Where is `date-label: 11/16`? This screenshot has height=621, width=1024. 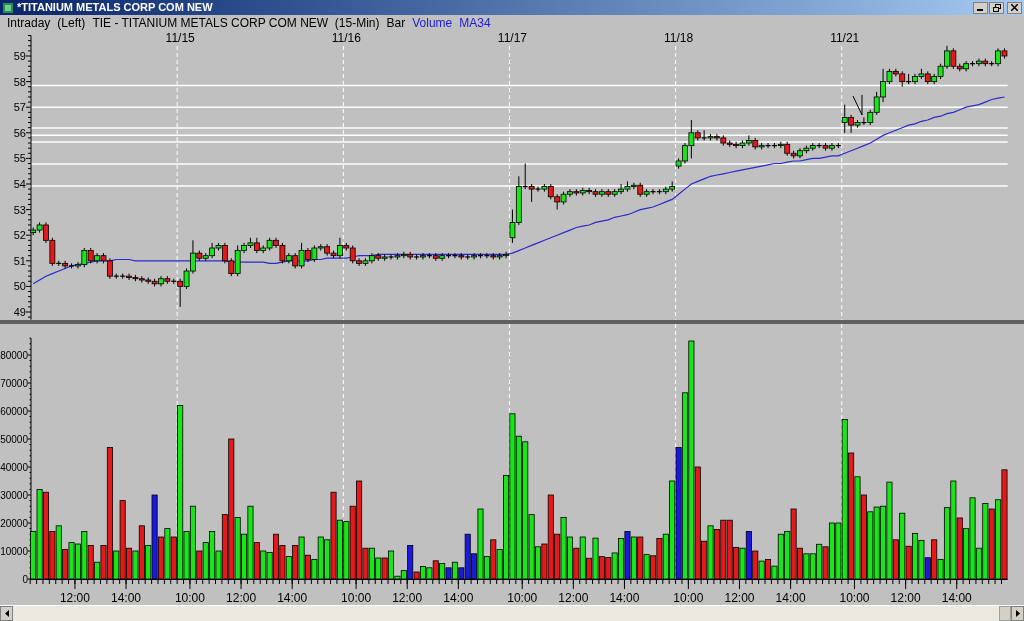
date-label: 11/16 is located at coordinates (346, 38).